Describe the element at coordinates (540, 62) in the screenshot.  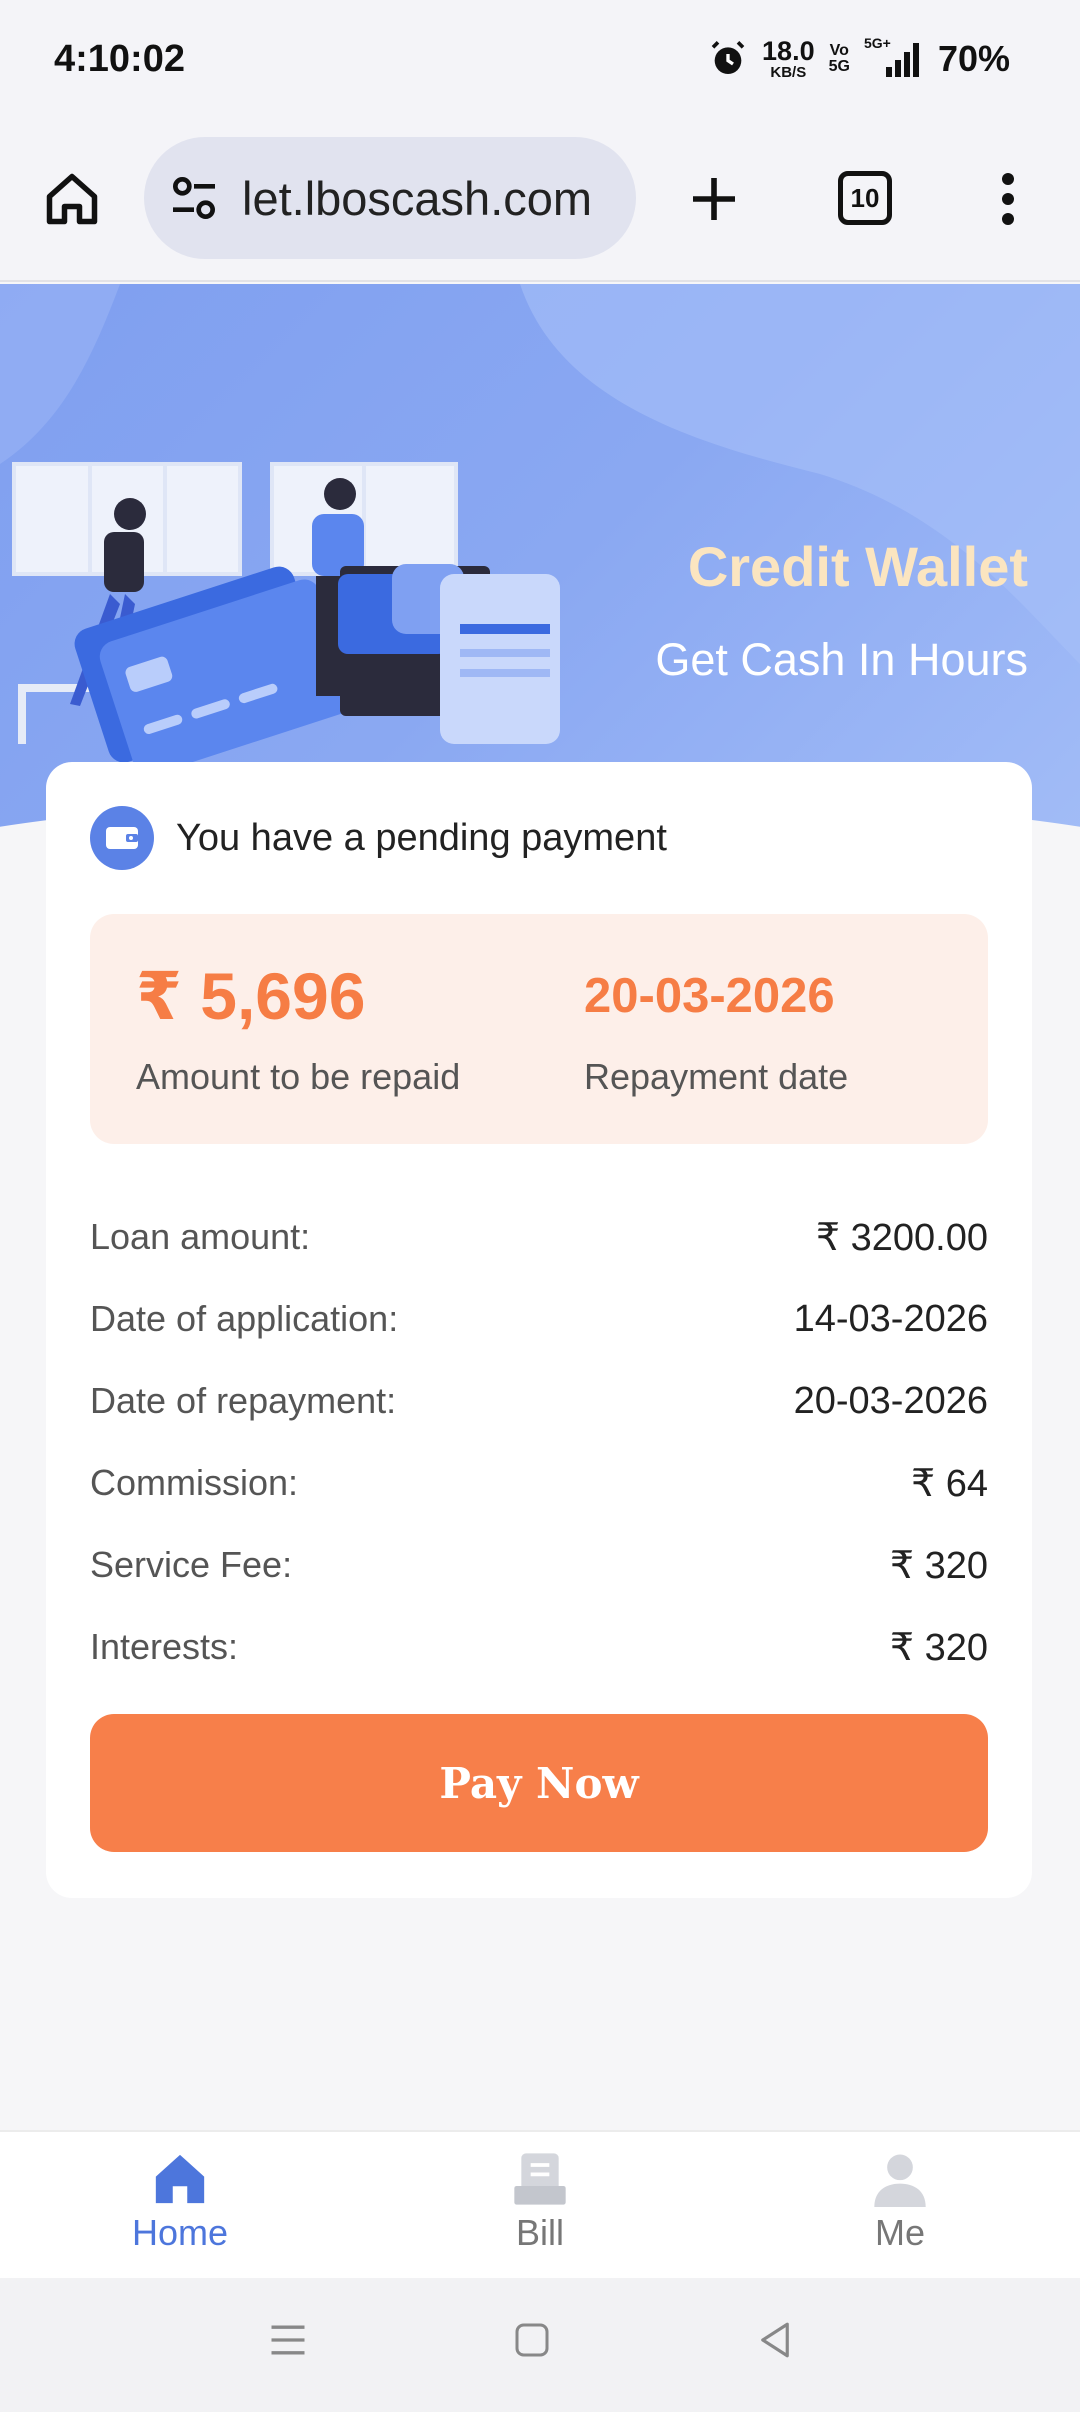
I see `status-bar: 4:10:02 18.0 KB/S Vo 5G 5G+ 70%` at that location.